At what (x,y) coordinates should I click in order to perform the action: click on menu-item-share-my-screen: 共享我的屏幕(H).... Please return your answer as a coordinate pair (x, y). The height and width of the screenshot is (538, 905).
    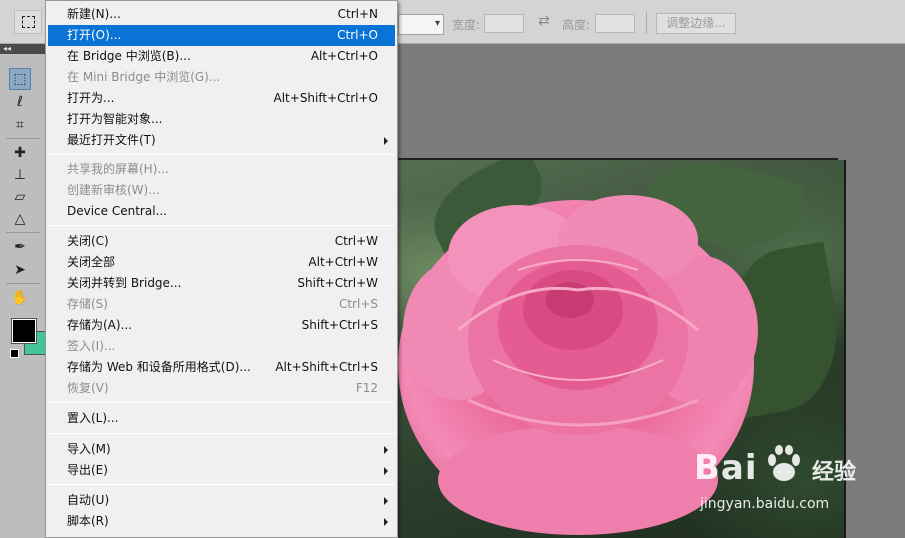
    Looking at the image, I should click on (118, 169).